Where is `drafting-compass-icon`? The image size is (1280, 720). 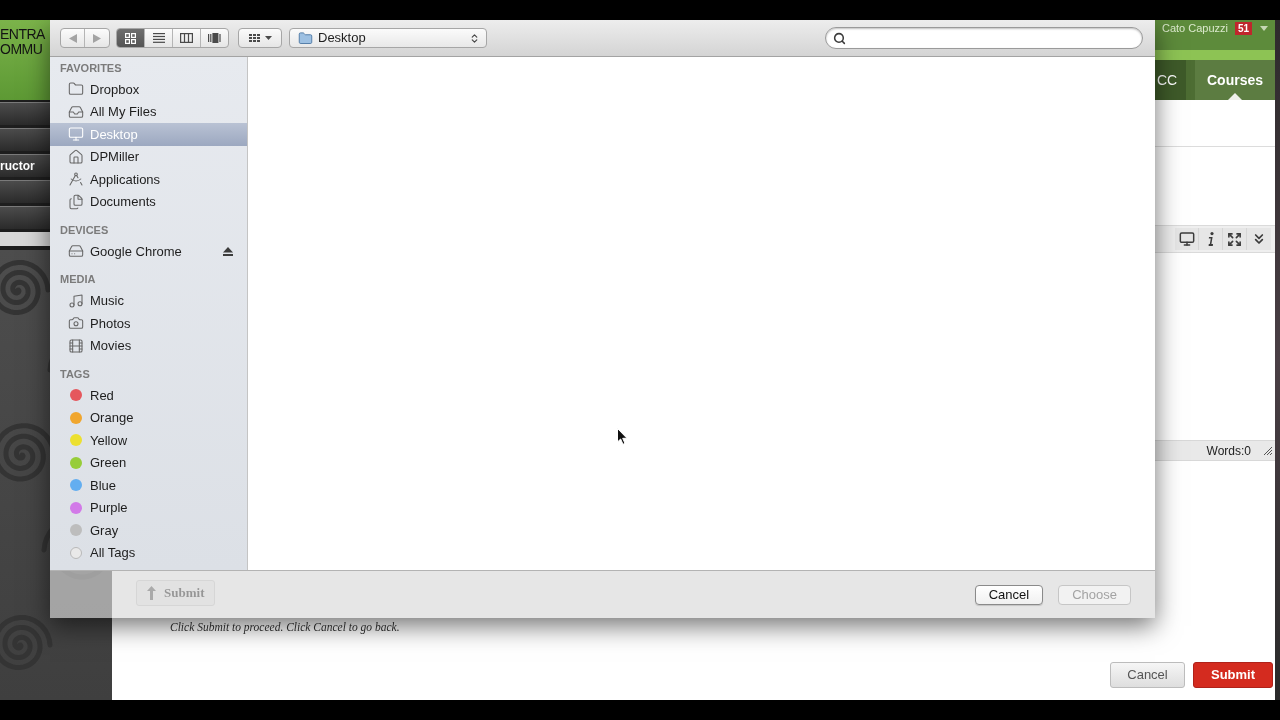
drafting-compass-icon is located at coordinates (76, 179).